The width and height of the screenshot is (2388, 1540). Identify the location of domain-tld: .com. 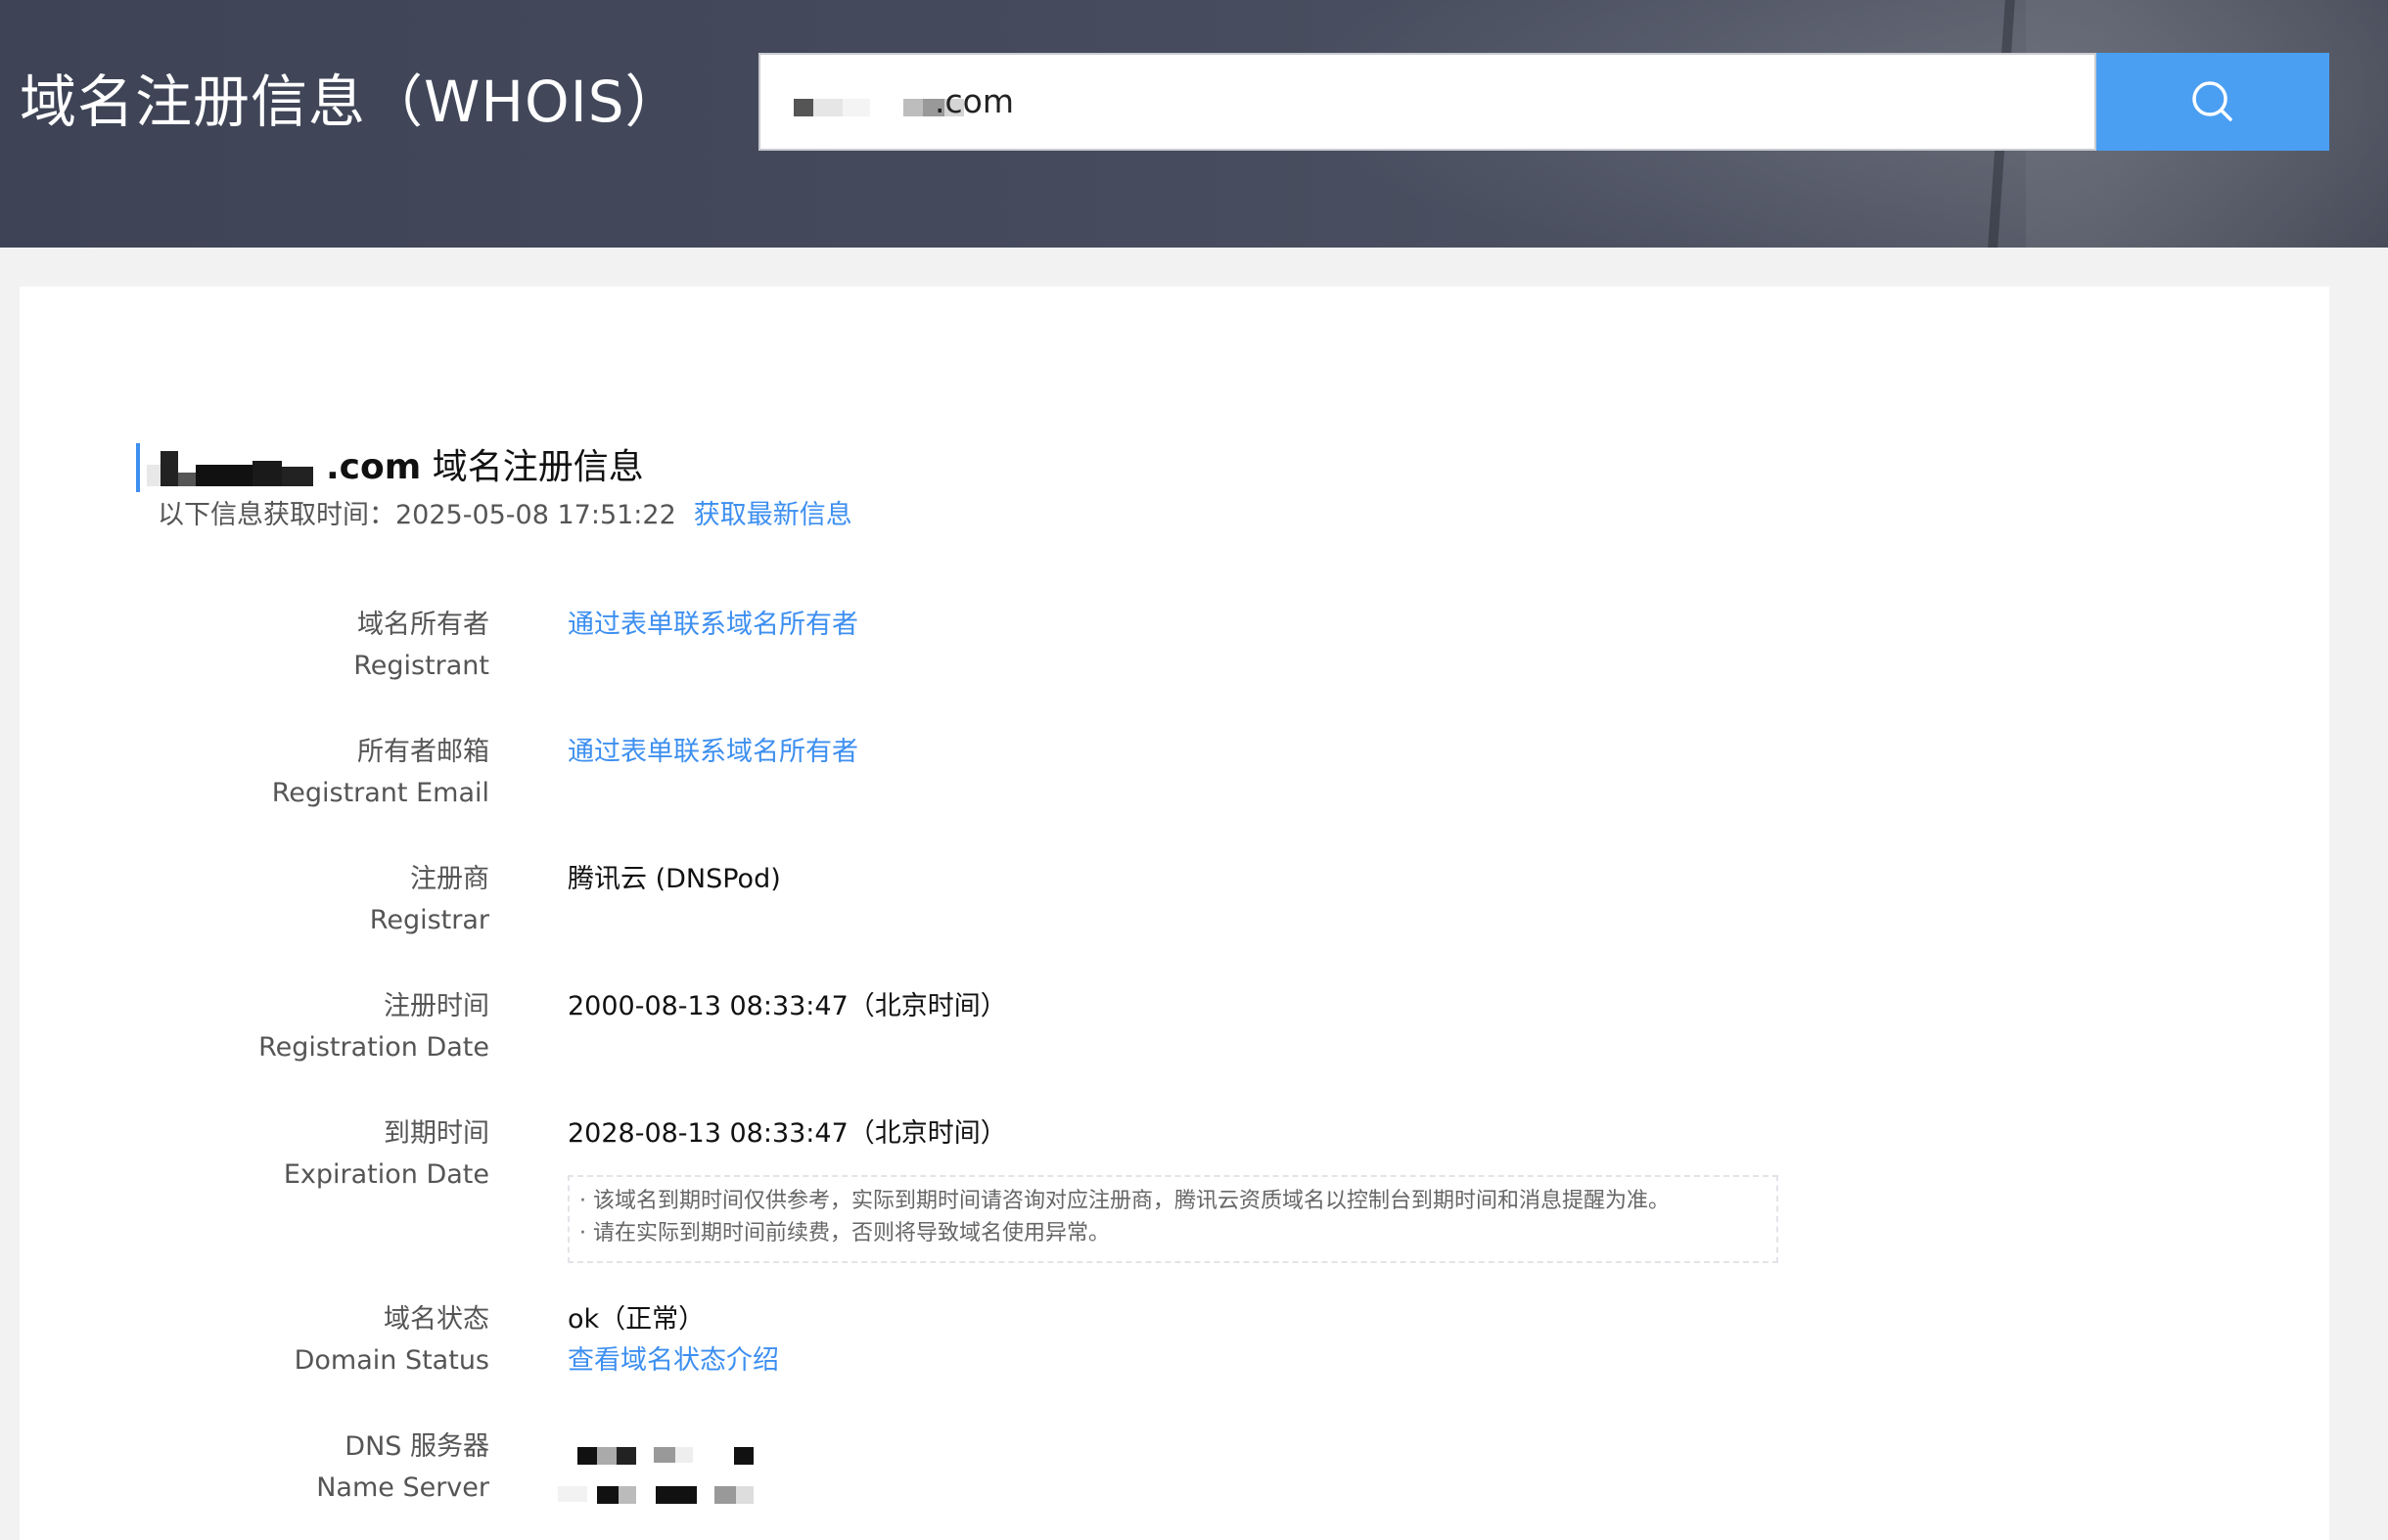
(374, 467).